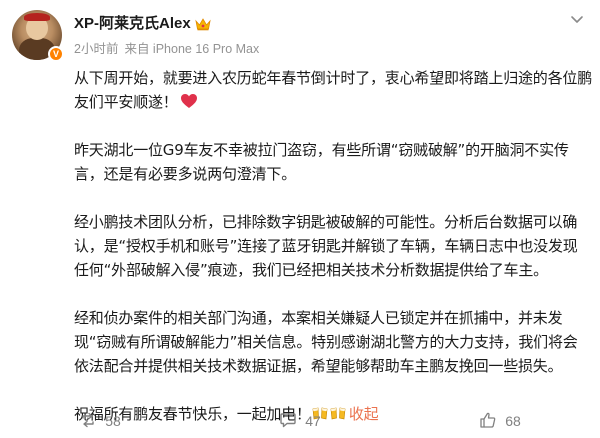  I want to click on verified-badge: V, so click(56, 54).